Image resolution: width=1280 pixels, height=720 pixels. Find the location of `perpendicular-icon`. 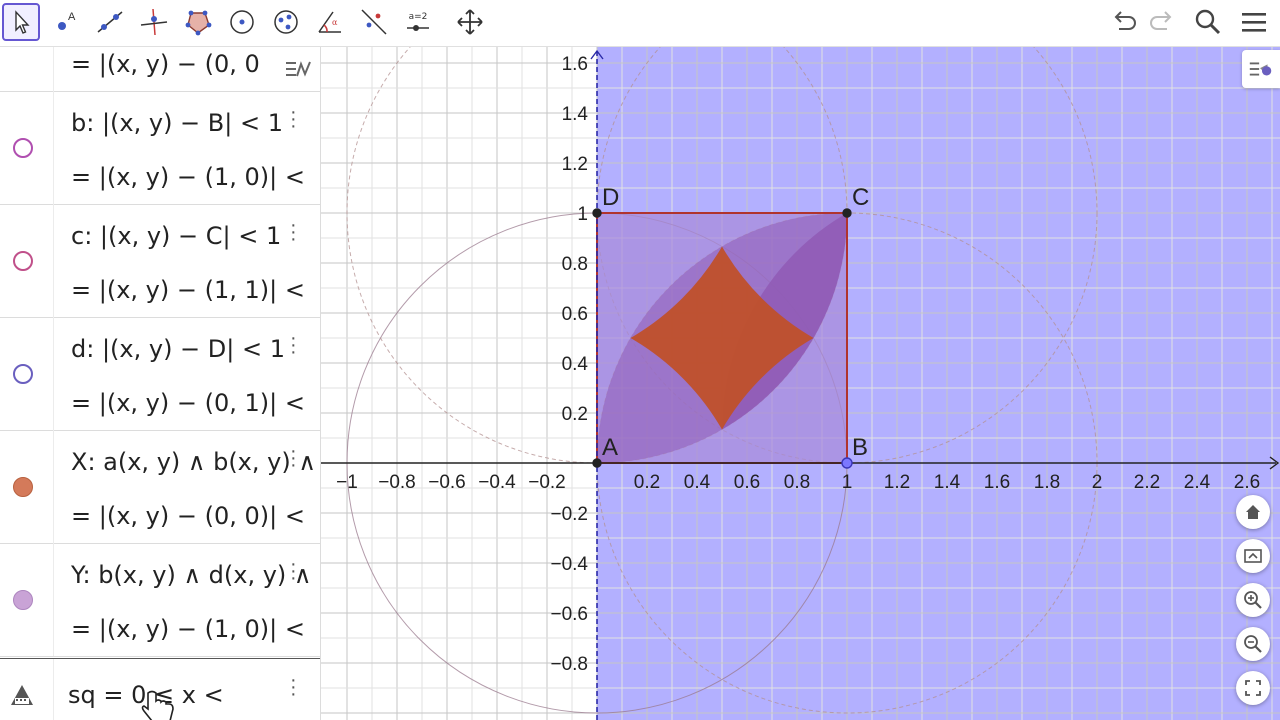

perpendicular-icon is located at coordinates (154, 22).